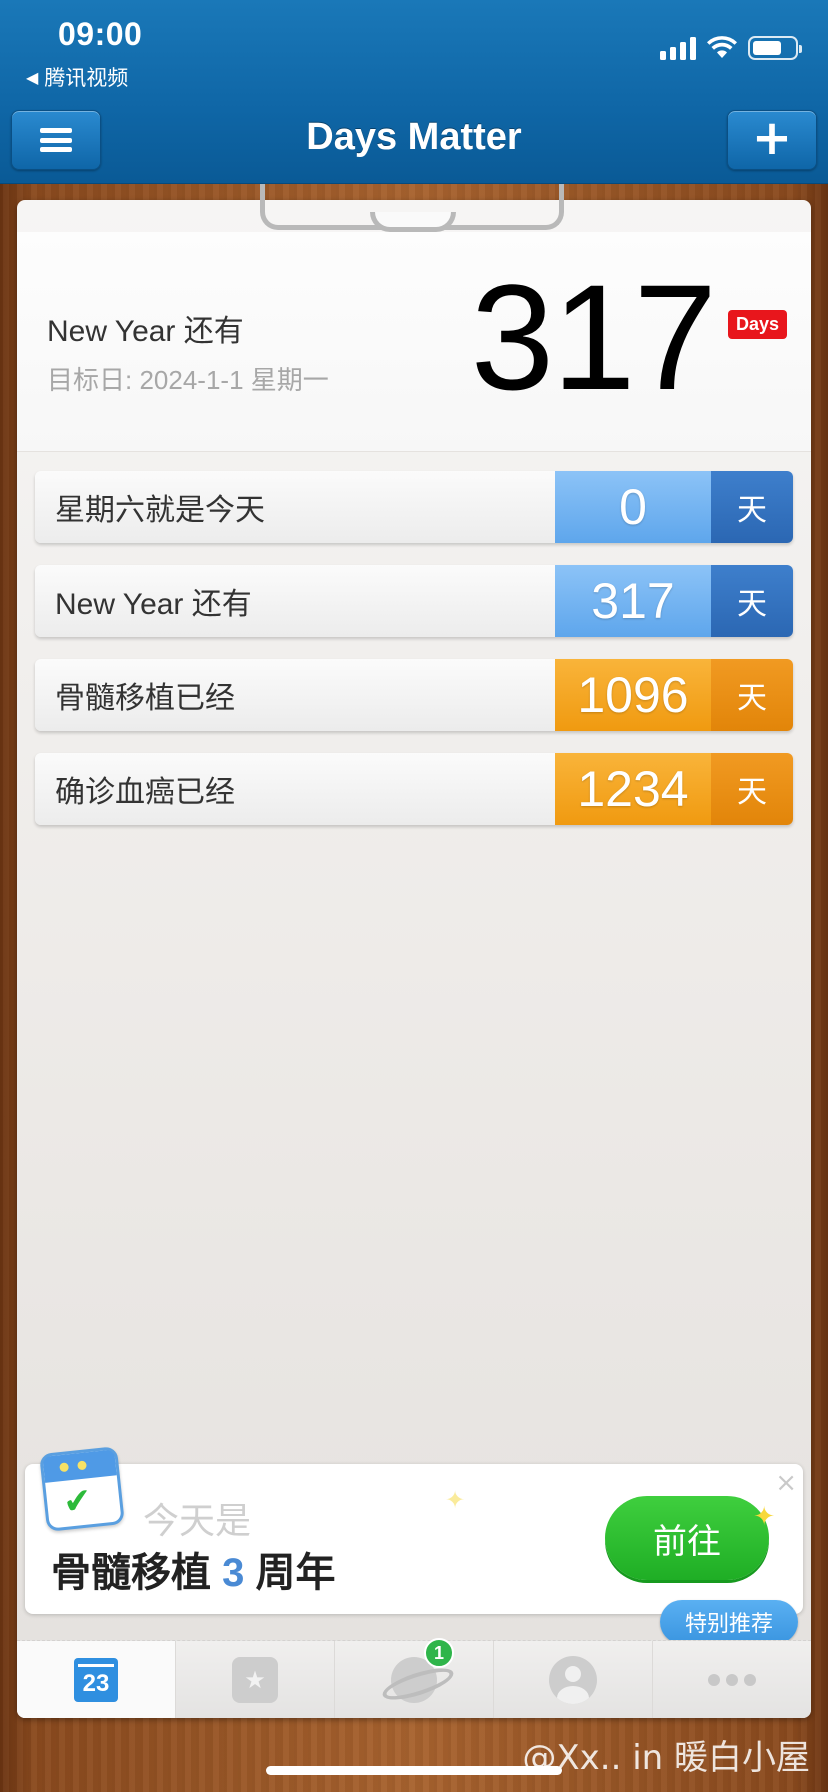 Image resolution: width=828 pixels, height=1792 pixels. What do you see at coordinates (678, 48) in the screenshot?
I see `cellular-signal-icon` at bounding box center [678, 48].